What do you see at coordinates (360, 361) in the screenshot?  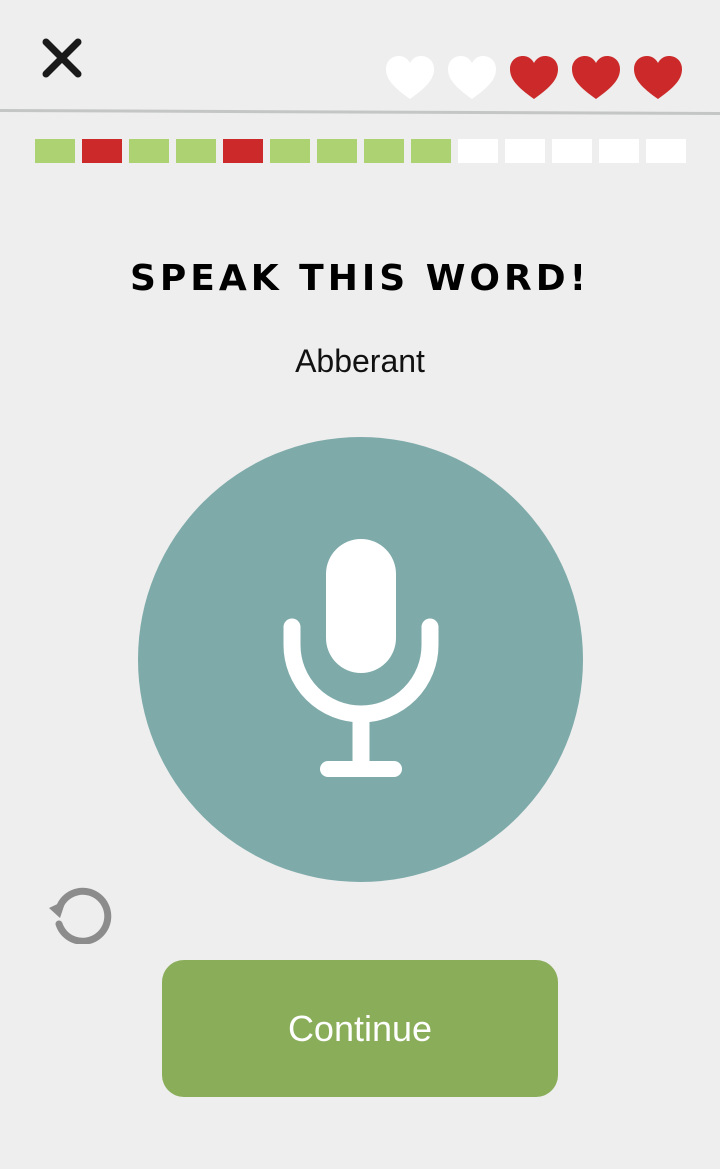 I see `target-word: Abberant` at bounding box center [360, 361].